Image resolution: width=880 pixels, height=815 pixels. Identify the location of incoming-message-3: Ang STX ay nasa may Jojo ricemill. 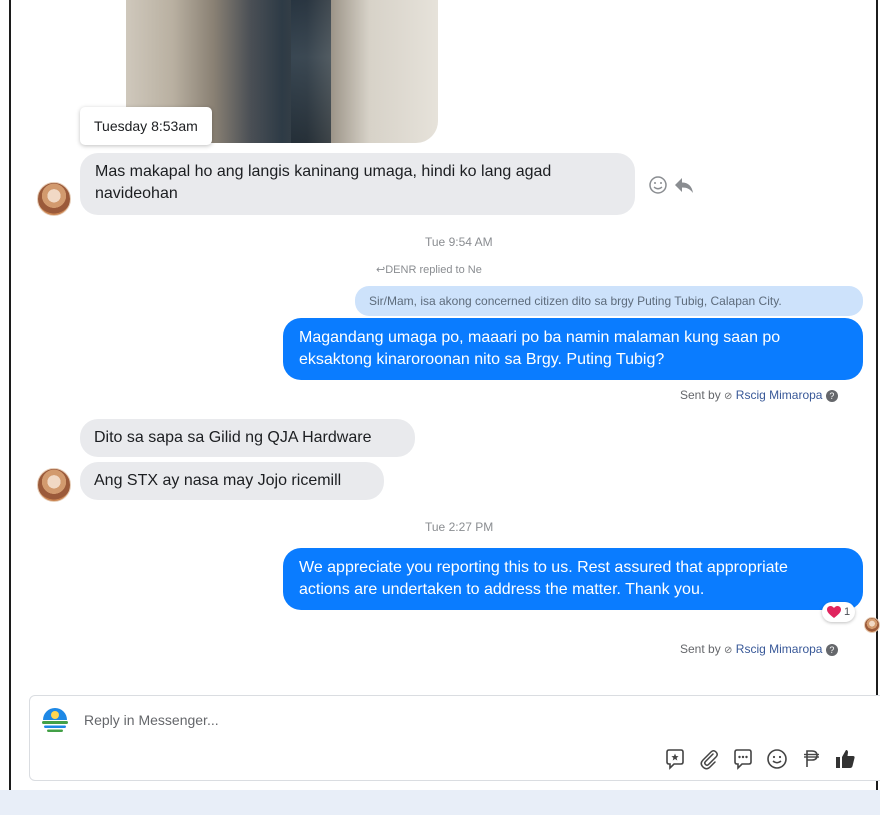
(232, 481).